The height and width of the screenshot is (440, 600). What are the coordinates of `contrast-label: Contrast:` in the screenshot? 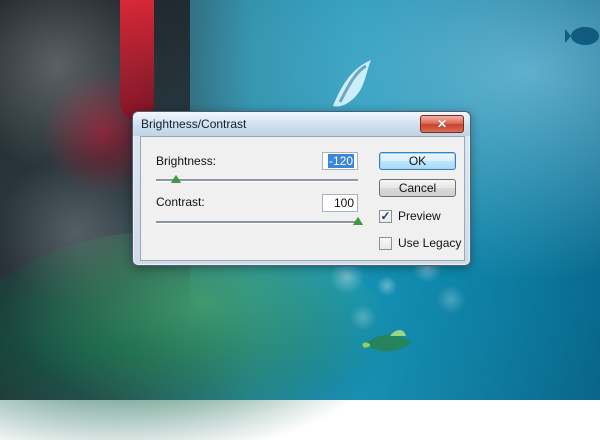 It's located at (180, 202).